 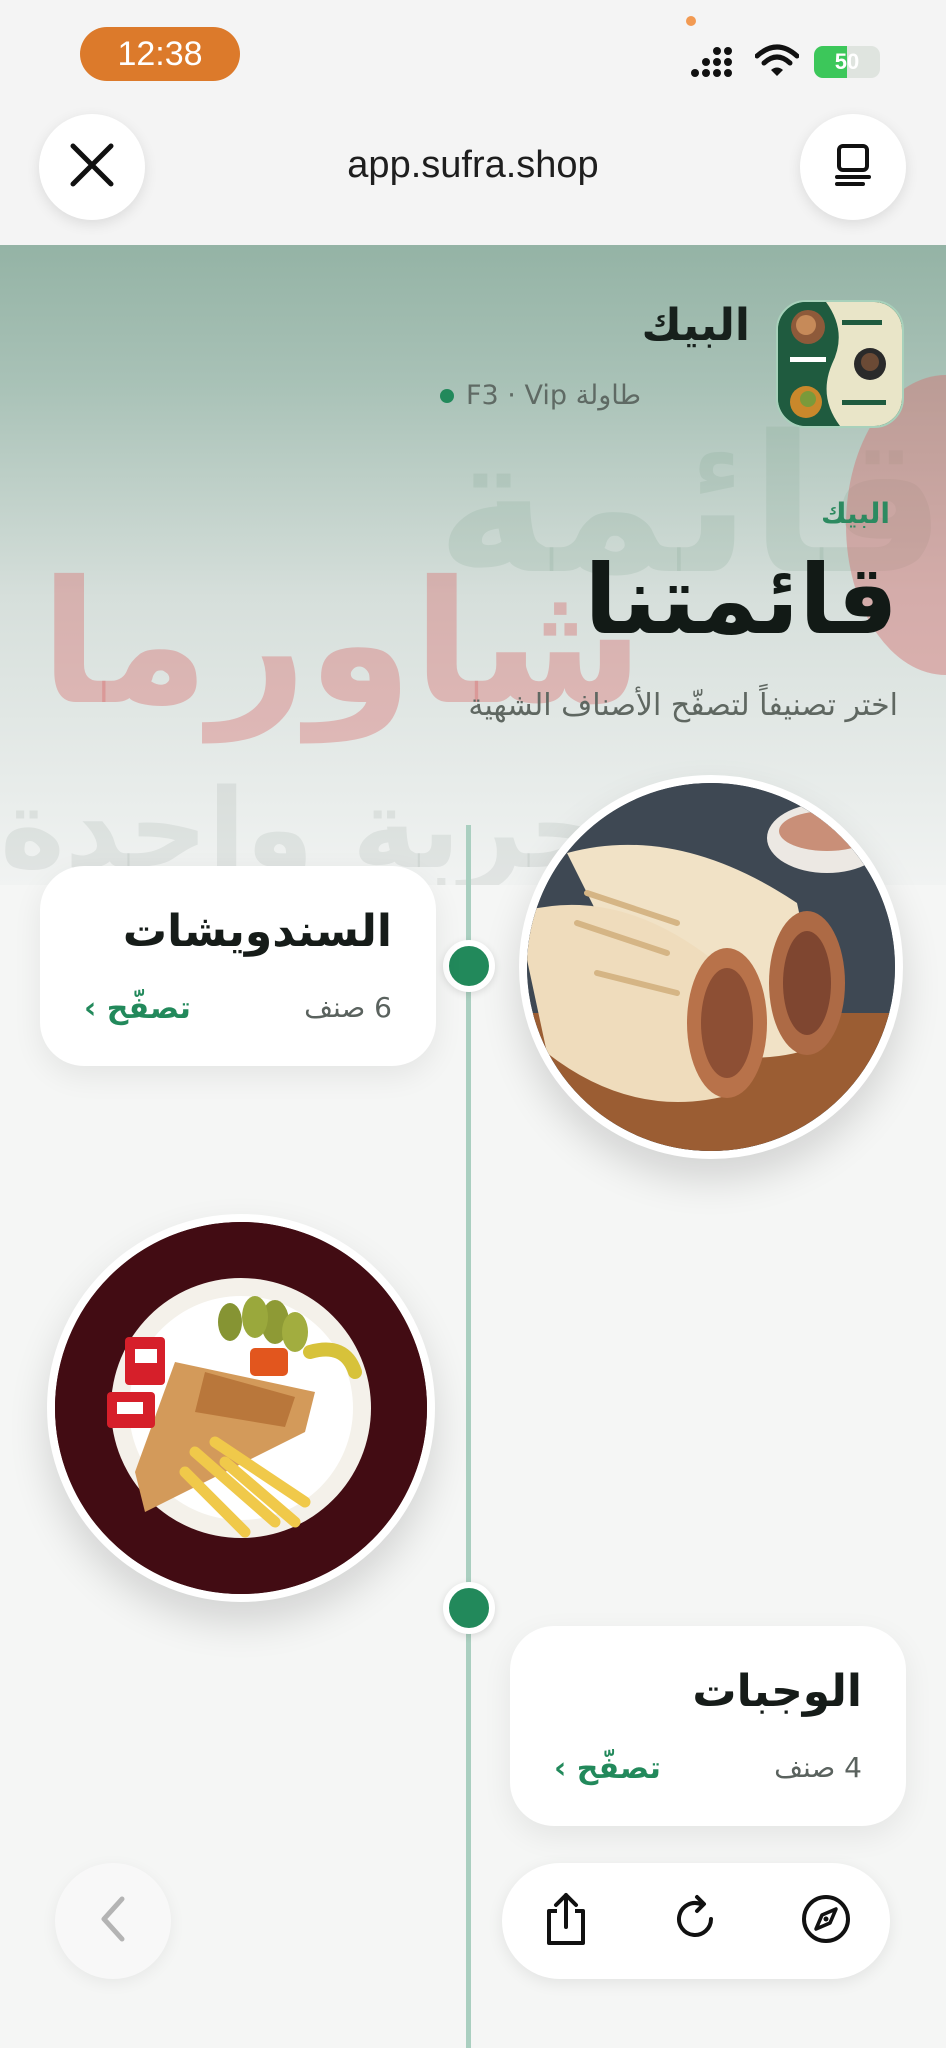 I want to click on meals-image, so click(x=241, y=1408).